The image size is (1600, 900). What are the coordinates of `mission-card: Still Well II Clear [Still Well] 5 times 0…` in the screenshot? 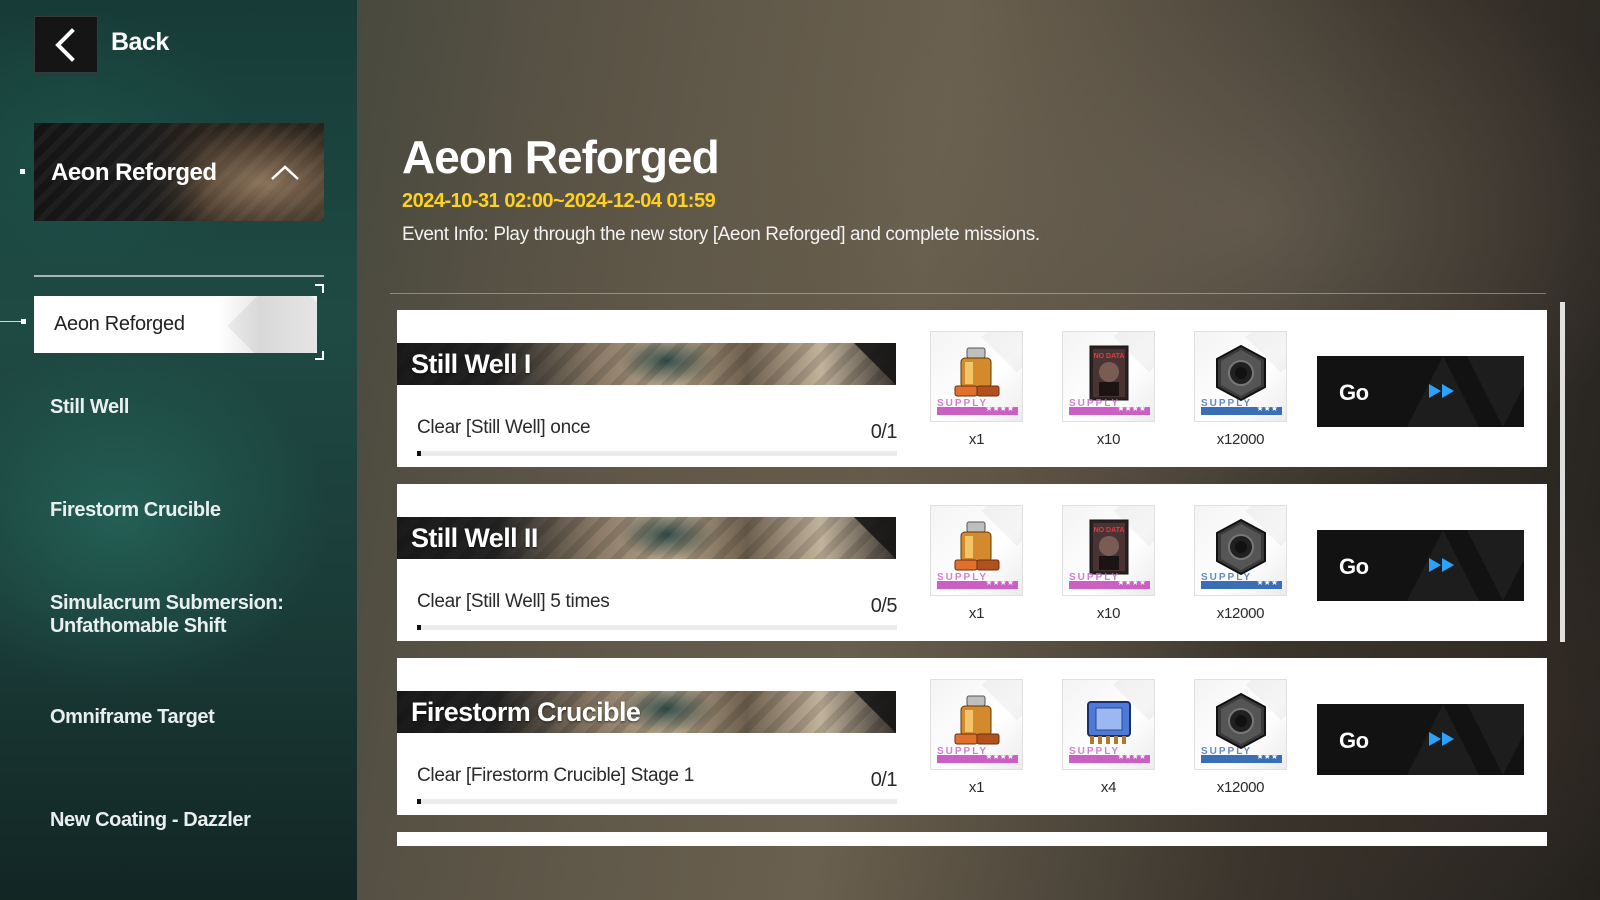 It's located at (972, 562).